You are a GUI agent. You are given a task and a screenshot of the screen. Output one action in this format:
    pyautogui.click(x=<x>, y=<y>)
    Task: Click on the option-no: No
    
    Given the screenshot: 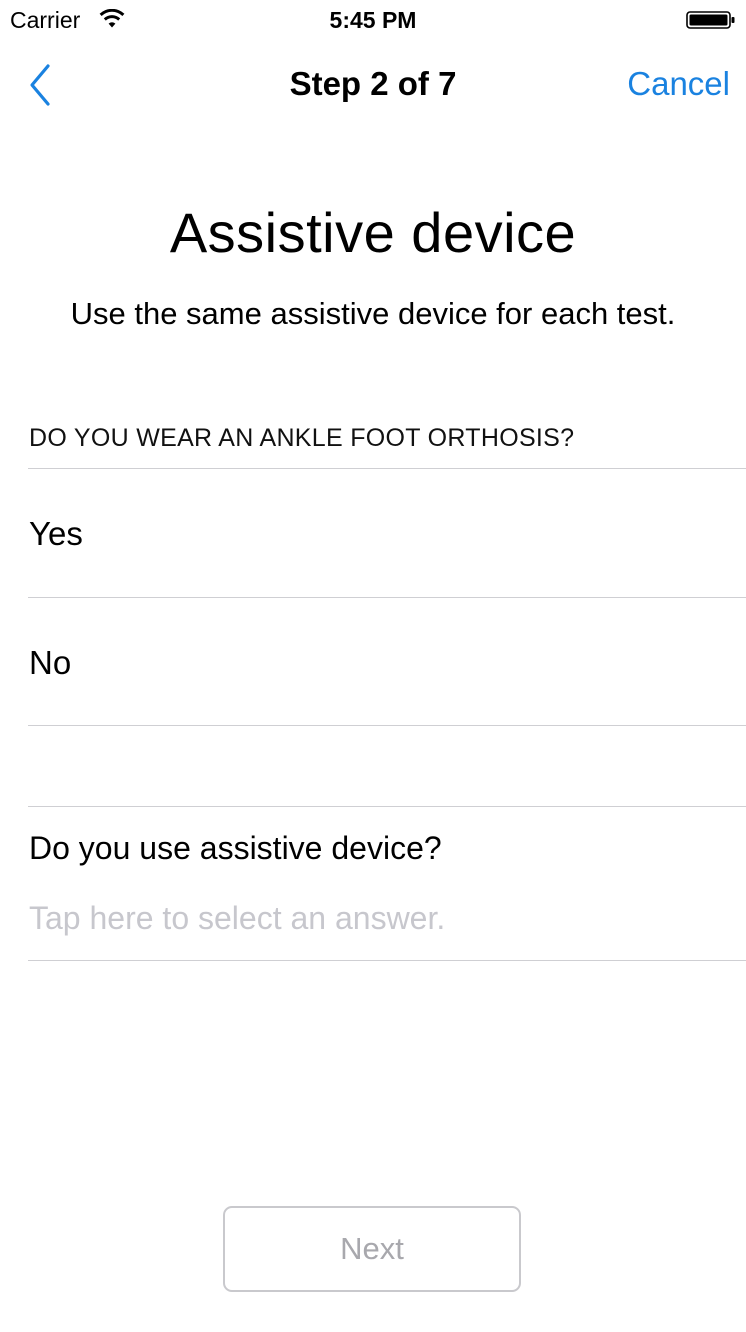 What is the action you would take?
    pyautogui.click(x=373, y=662)
    